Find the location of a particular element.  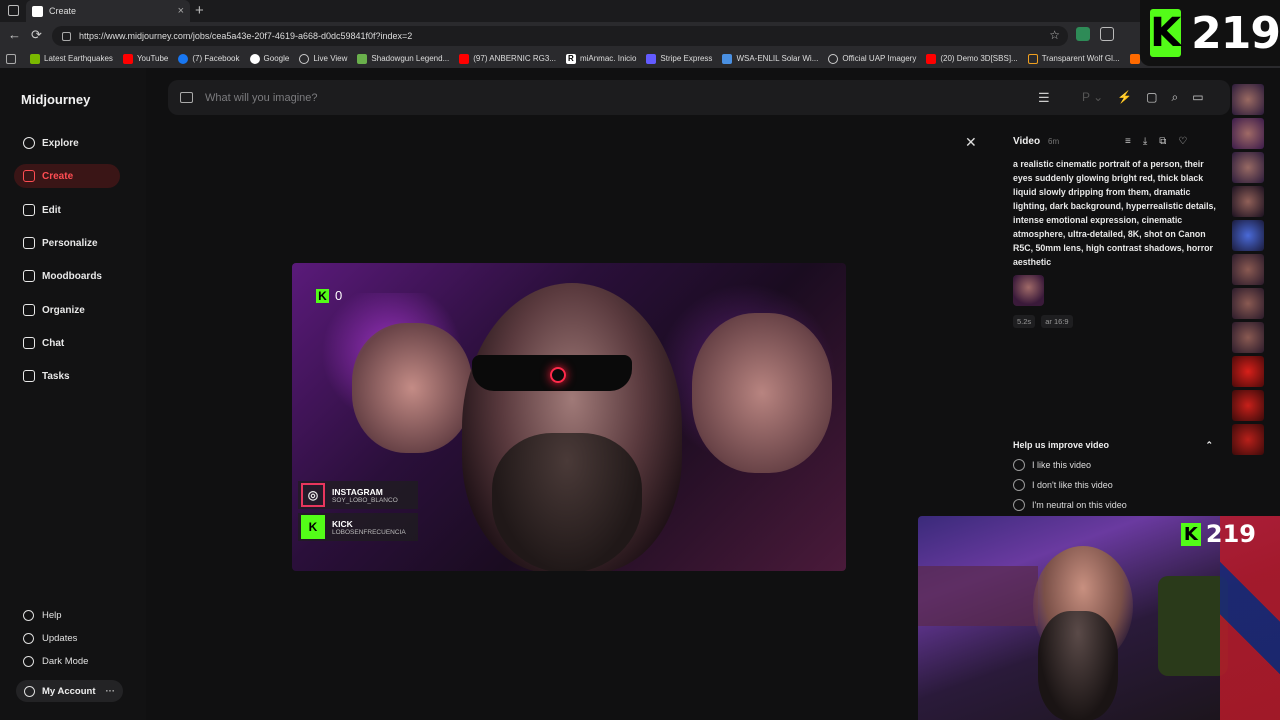

site-info-icon is located at coordinates (66, 36).